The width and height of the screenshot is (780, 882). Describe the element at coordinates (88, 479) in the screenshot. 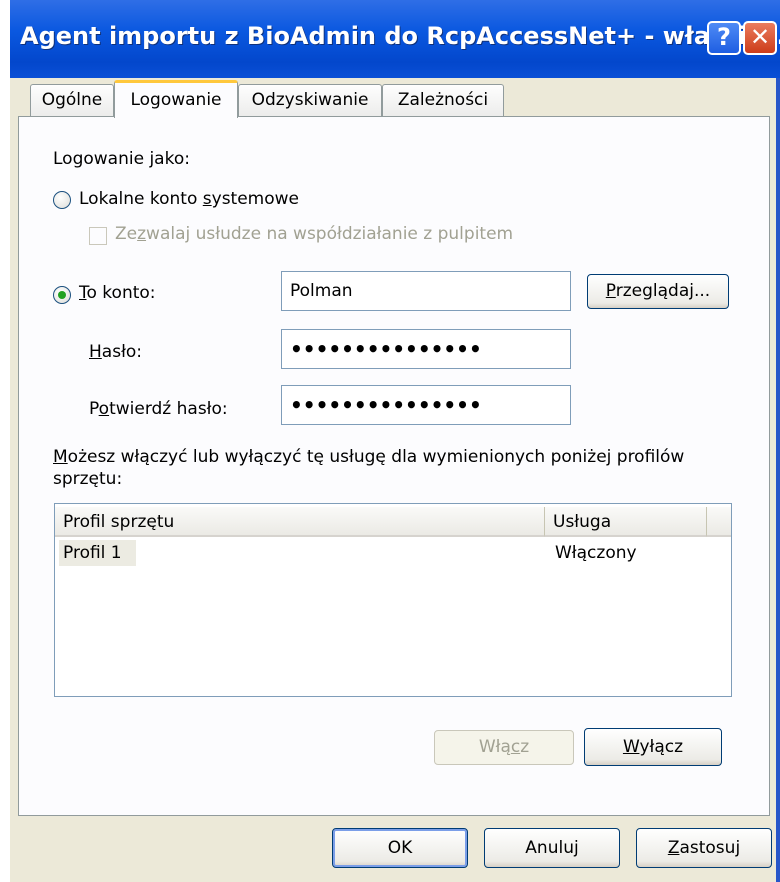

I see `profiles-description-line2: sprzętu:` at that location.